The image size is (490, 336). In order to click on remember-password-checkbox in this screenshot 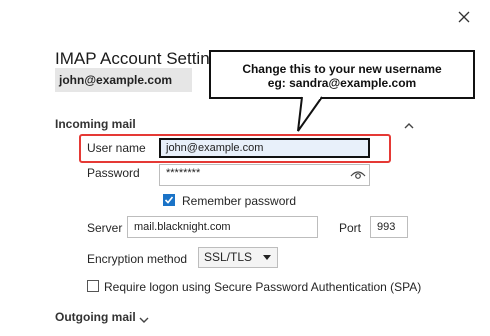, I will do `click(169, 200)`.